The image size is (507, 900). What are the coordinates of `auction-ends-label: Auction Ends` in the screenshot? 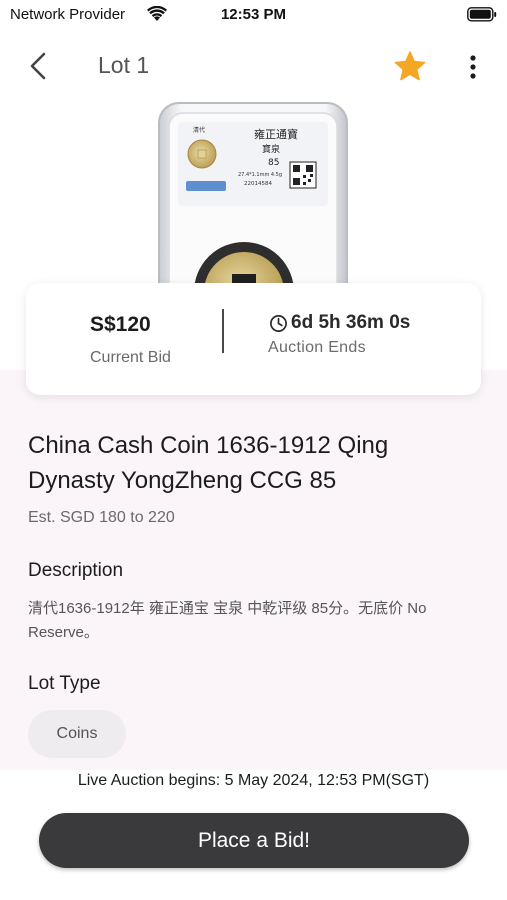 It's located at (317, 347).